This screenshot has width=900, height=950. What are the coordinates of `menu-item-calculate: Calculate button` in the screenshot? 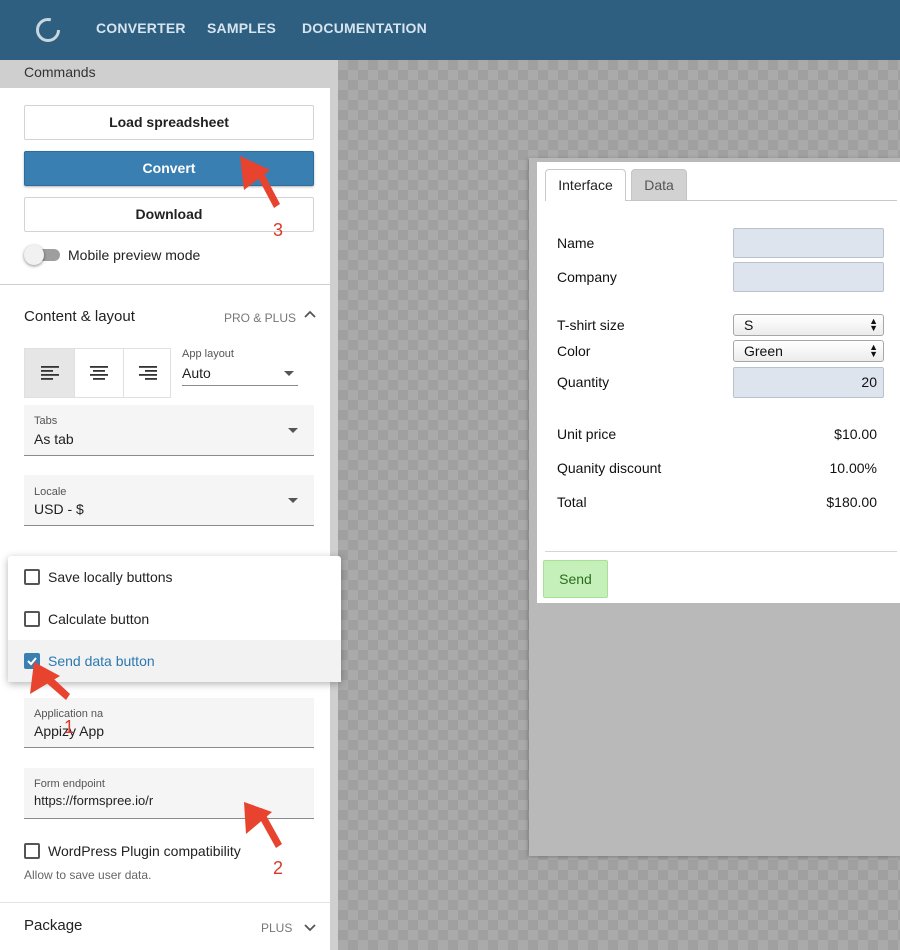 It's located at (174, 619).